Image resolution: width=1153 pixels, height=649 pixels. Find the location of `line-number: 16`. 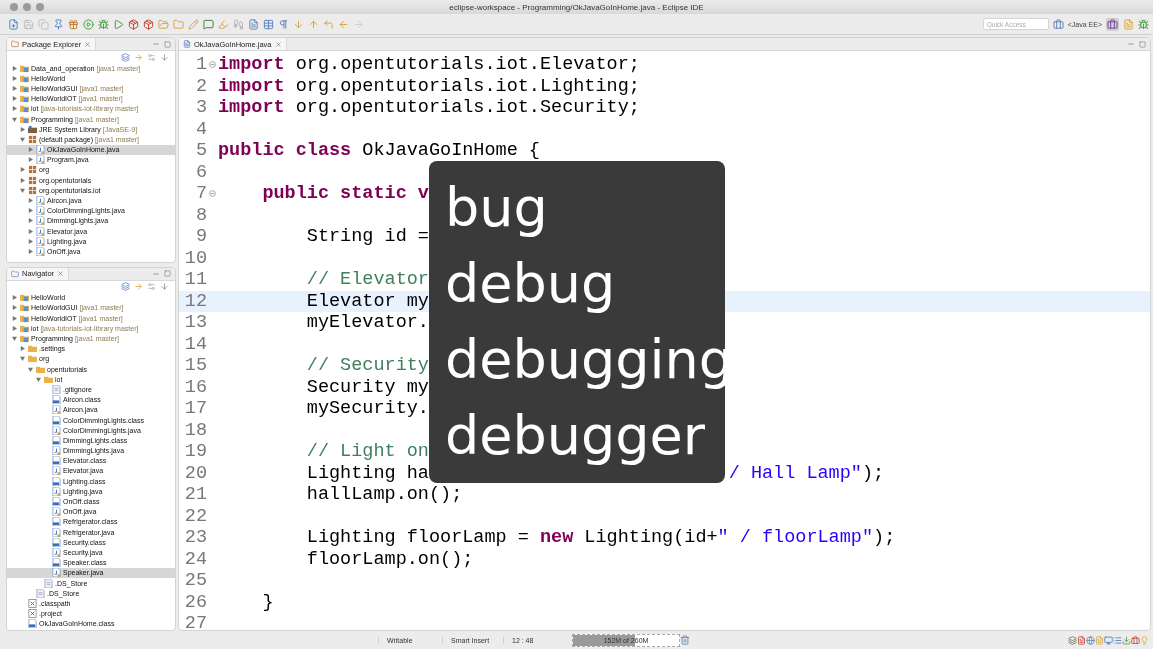

line-number: 16 is located at coordinates (195, 387).